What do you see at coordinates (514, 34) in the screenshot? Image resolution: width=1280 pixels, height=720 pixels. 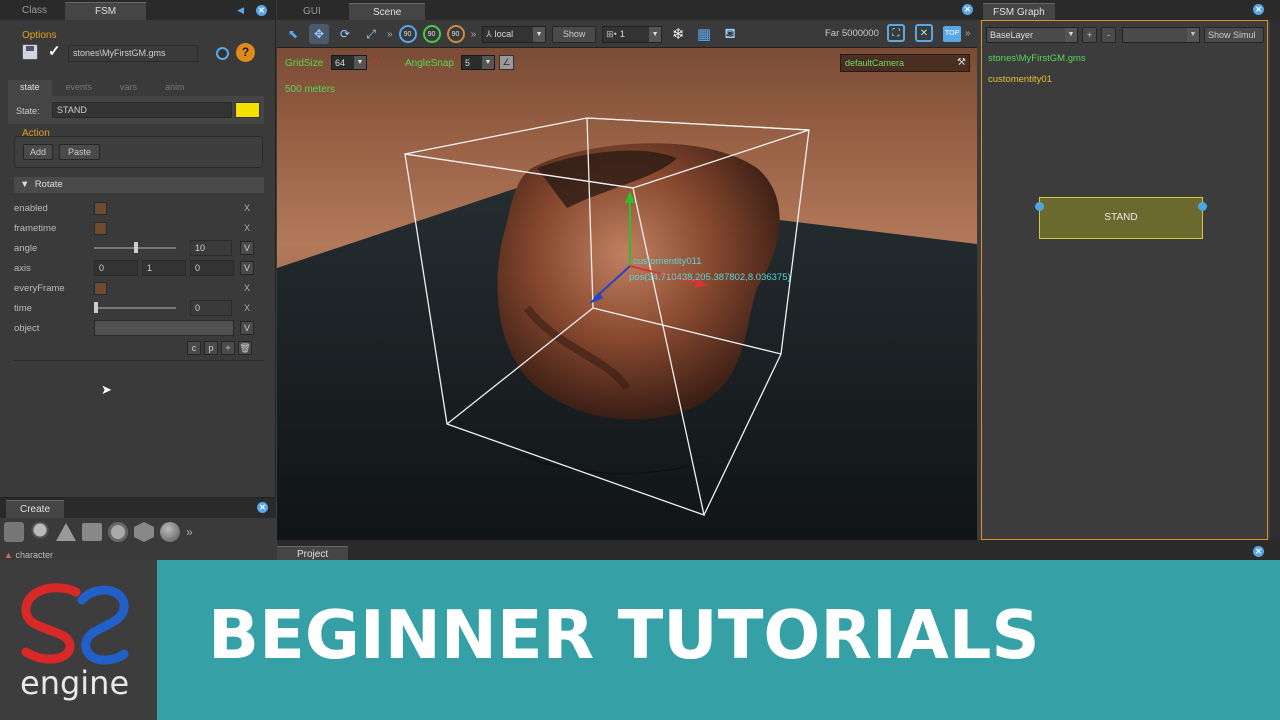 I see `space-select: ⅄ local ▼` at bounding box center [514, 34].